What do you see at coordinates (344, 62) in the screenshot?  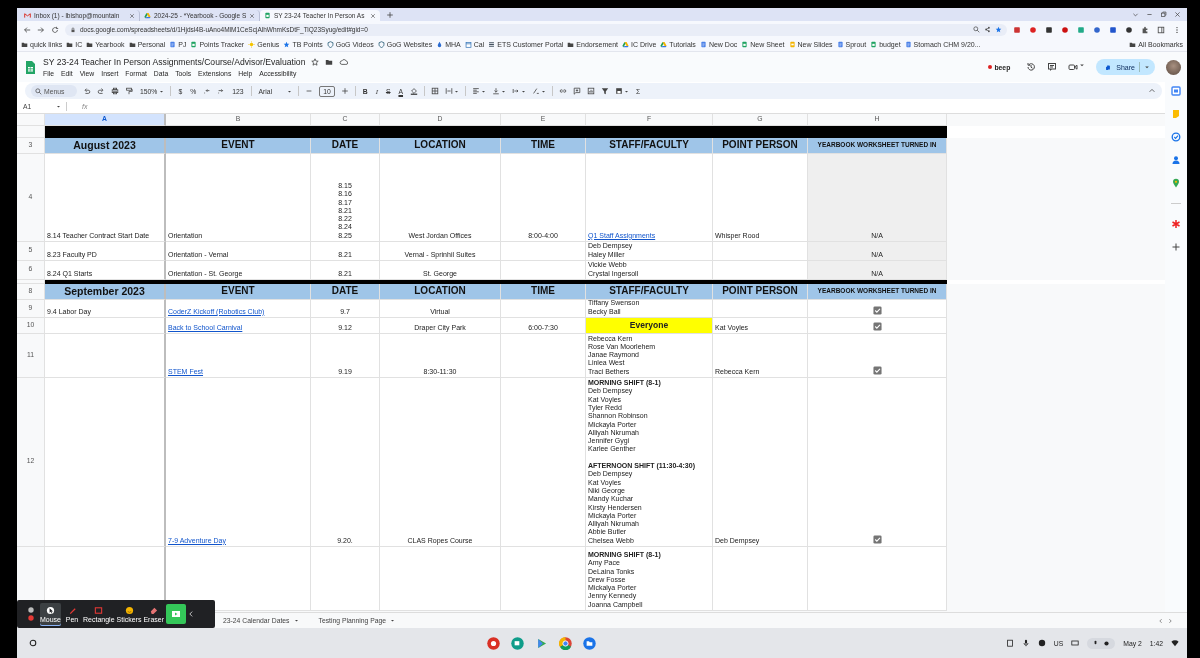 I see `cloud-icon` at bounding box center [344, 62].